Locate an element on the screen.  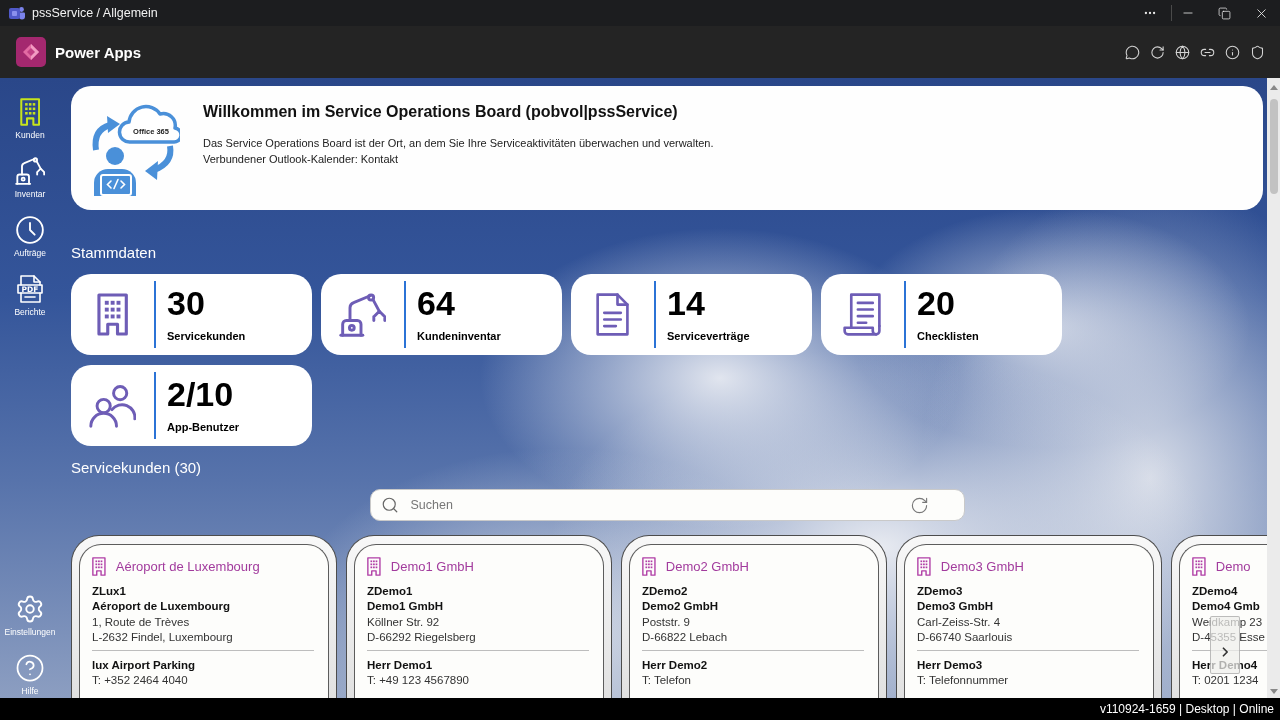
city-address: D-66740 Saarlouis is located at coordinates (965, 637).